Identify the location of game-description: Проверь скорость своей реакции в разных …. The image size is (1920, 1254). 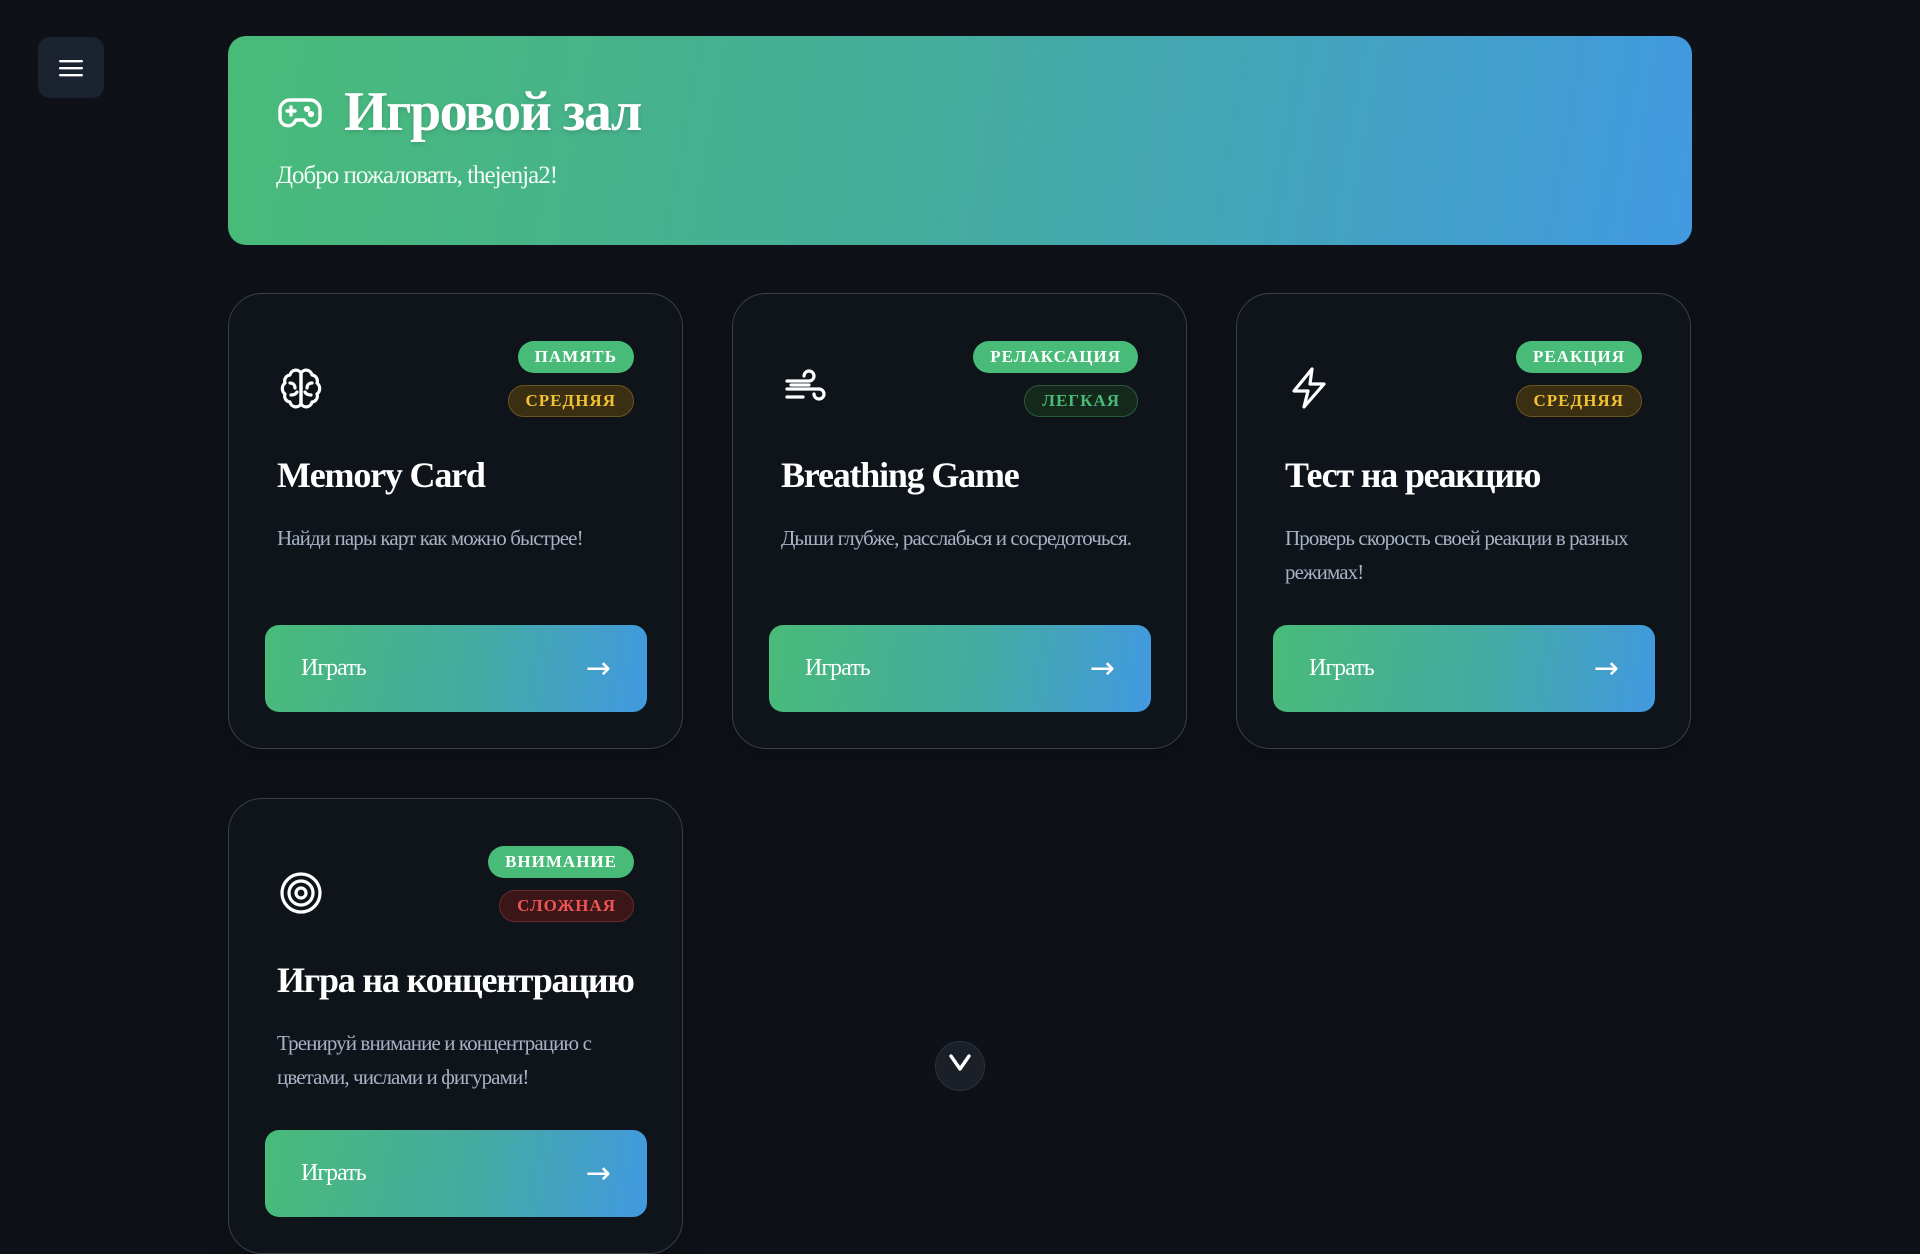
(1457, 555).